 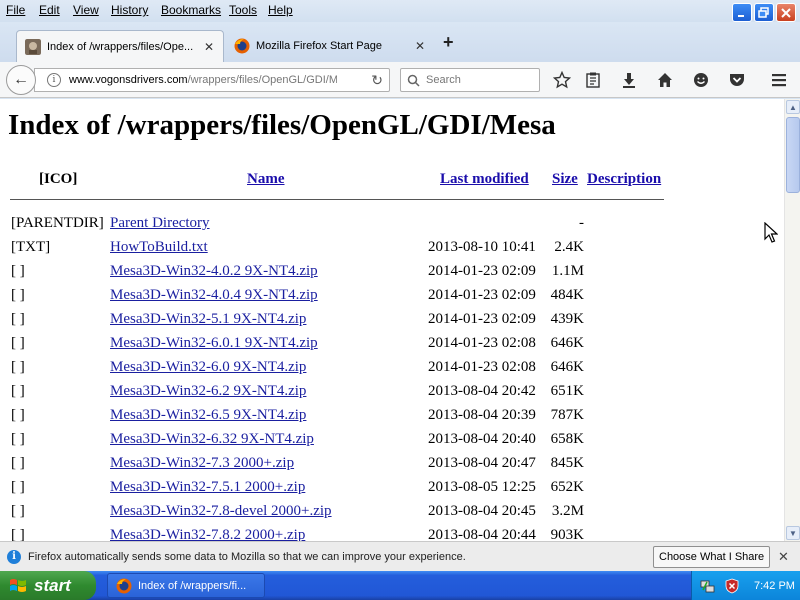 I want to click on column-header-last-modified: Last modified, so click(x=484, y=179).